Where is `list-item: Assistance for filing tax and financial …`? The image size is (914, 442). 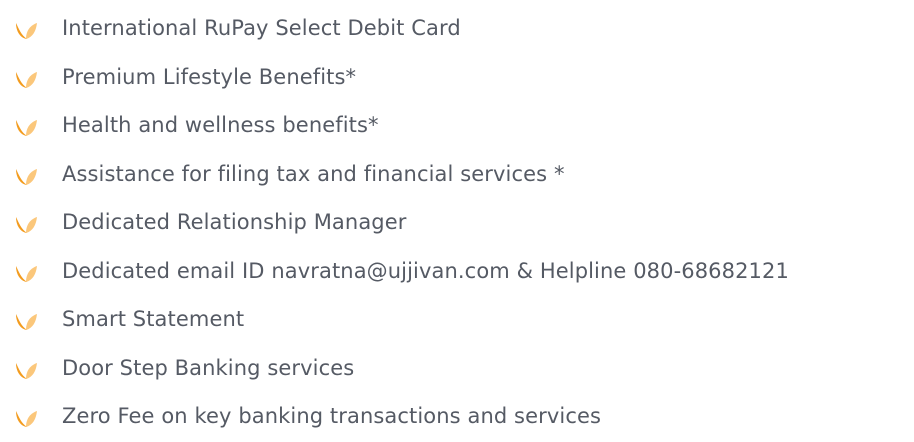 list-item: Assistance for filing tax and financial … is located at coordinates (457, 175).